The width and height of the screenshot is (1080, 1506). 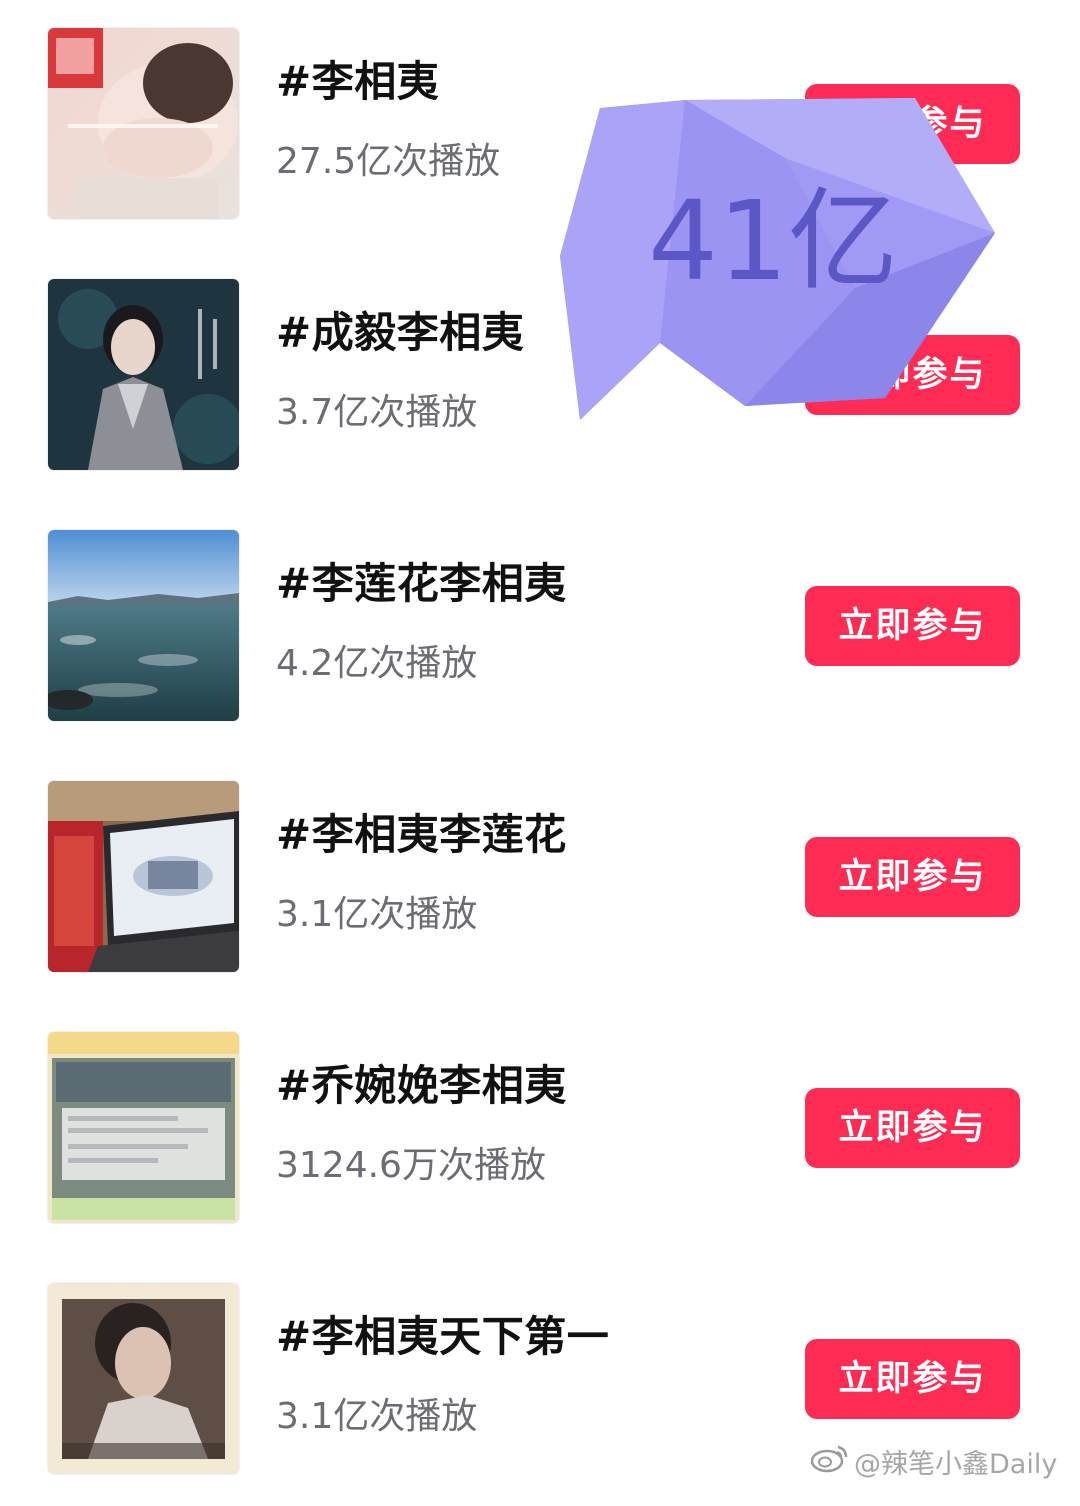 What do you see at coordinates (388, 161) in the screenshot?
I see `play-count: 27.5亿次播放` at bounding box center [388, 161].